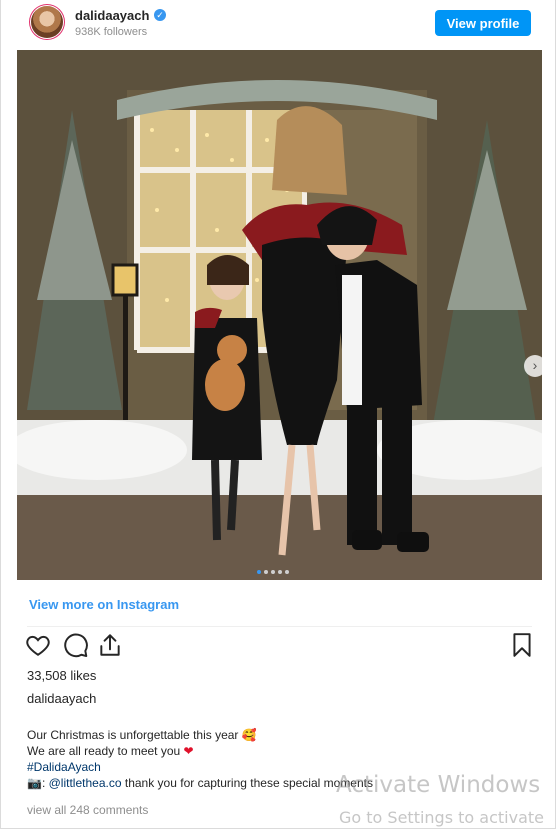 This screenshot has height=831, width=560. Describe the element at coordinates (160, 15) in the screenshot. I see `verified-badge-icon: ✓` at that location.